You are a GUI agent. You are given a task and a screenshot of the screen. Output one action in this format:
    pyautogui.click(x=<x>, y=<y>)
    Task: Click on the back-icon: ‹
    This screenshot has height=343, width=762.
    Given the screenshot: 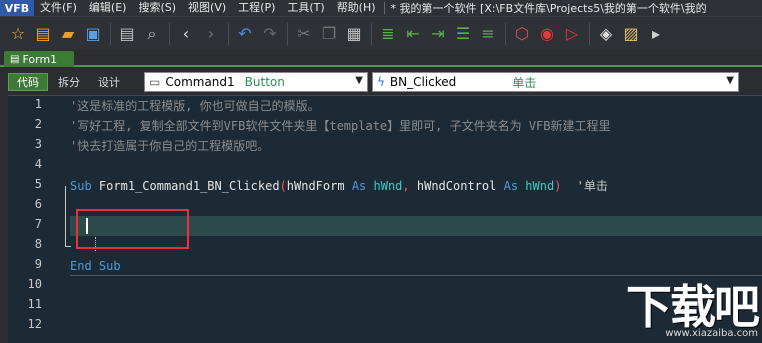 What is the action you would take?
    pyautogui.click(x=186, y=34)
    